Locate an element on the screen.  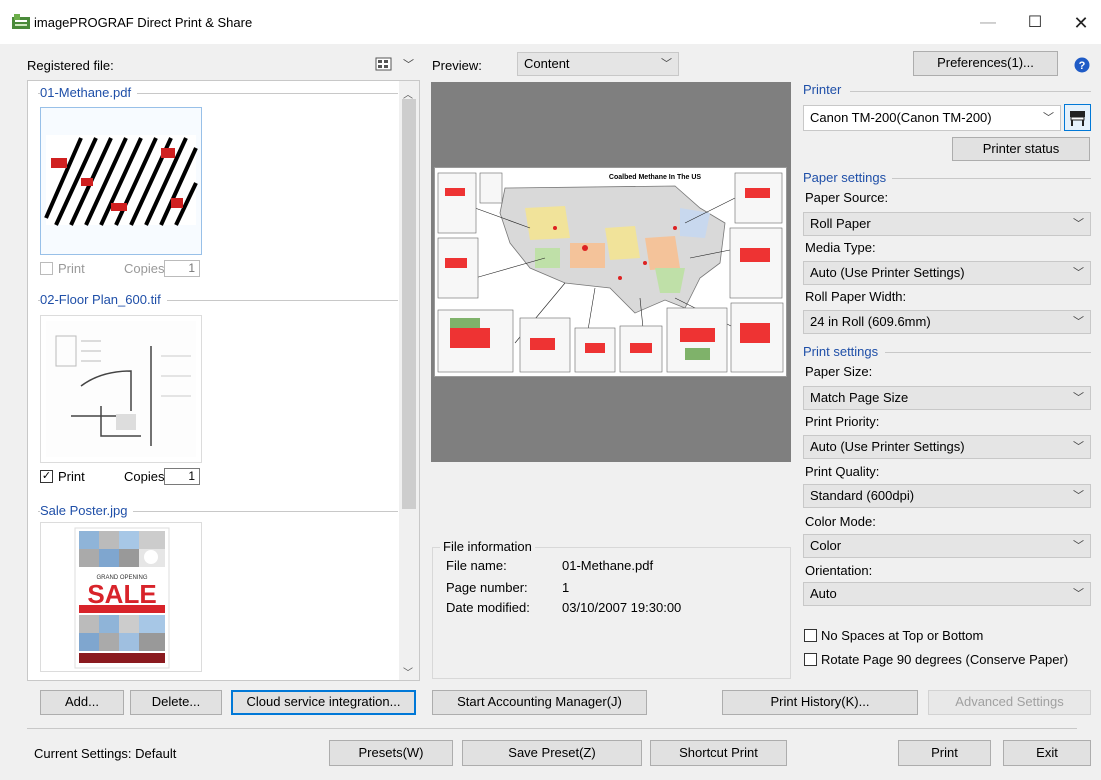
print-checkbox is located at coordinates (46, 268).